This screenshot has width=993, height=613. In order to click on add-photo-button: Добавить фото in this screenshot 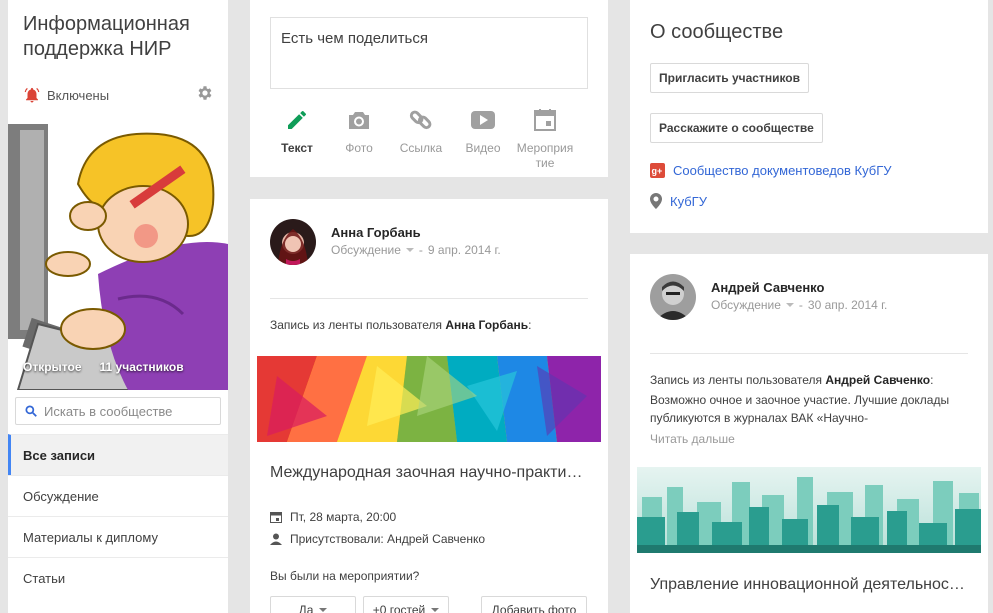, I will do `click(534, 604)`.